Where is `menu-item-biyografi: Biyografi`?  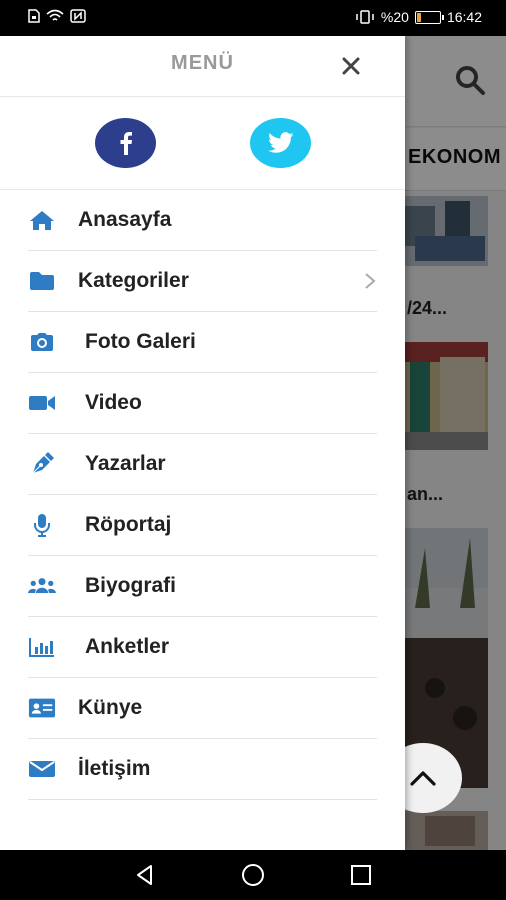 menu-item-biyografi: Biyografi is located at coordinates (202, 586).